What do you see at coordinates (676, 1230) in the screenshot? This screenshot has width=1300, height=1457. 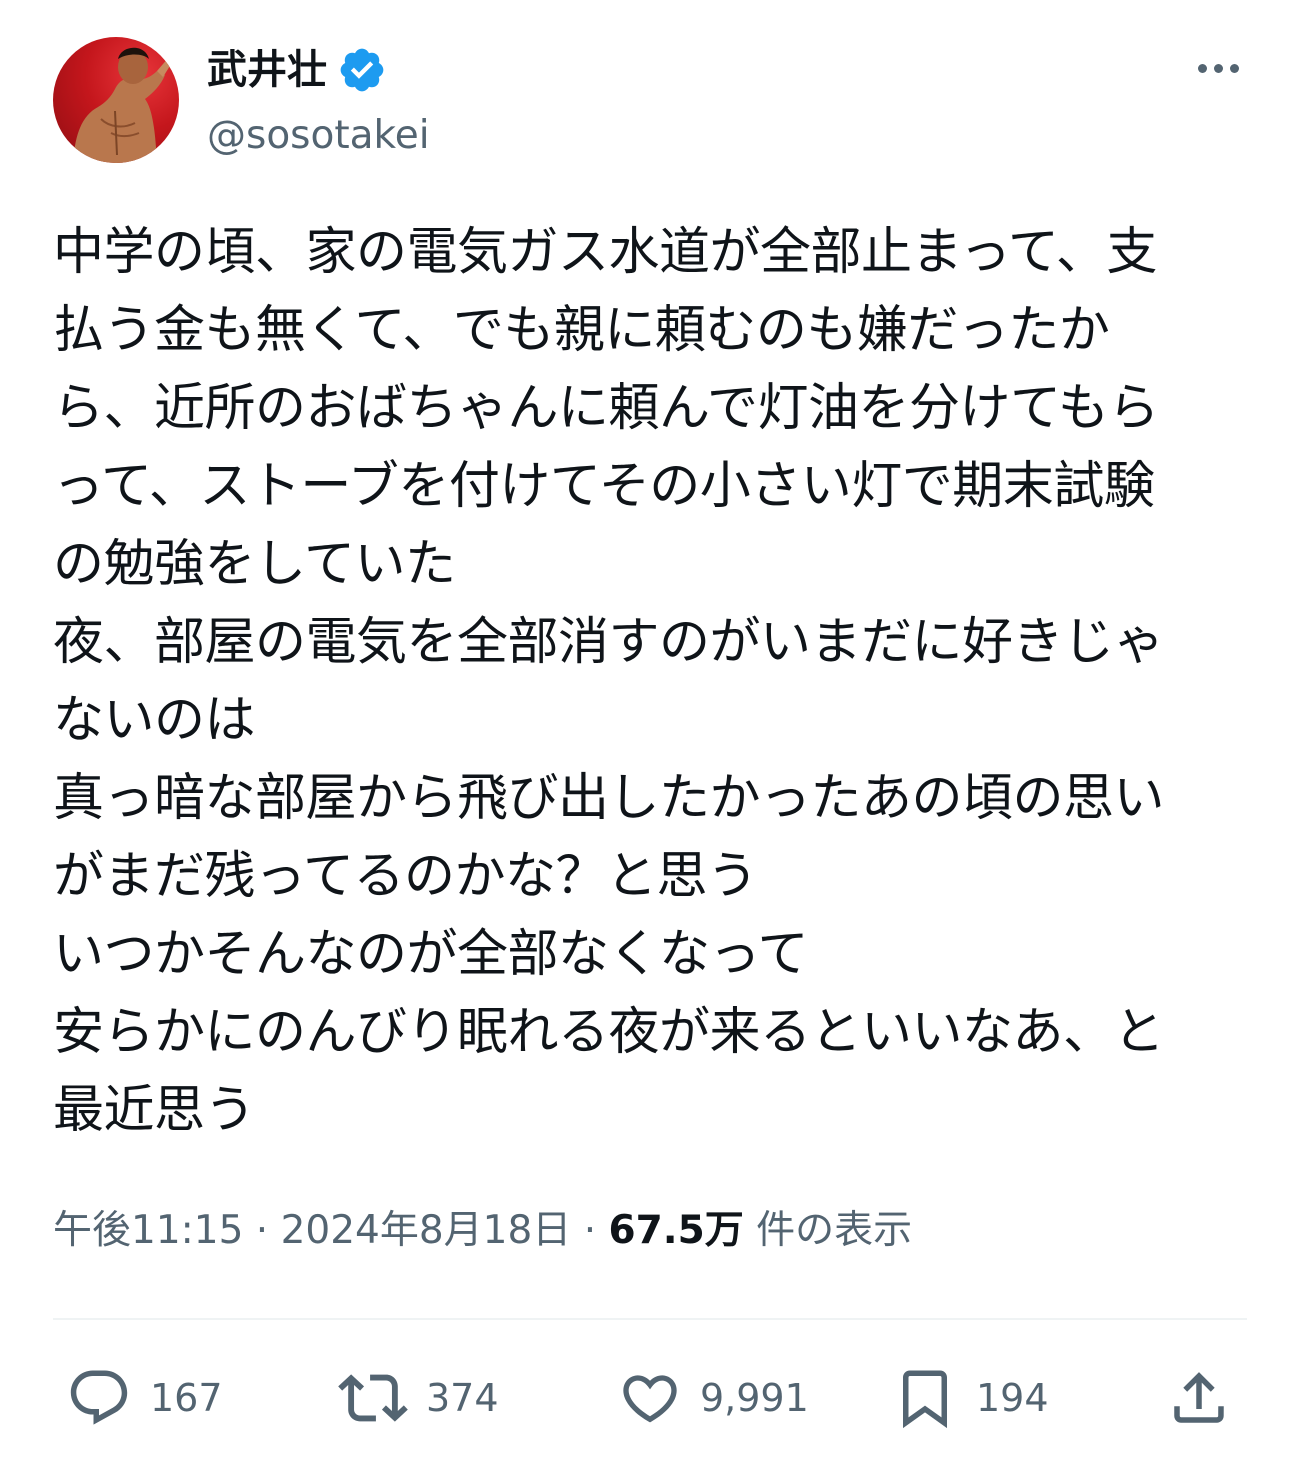 I see `views-count: 67.5万` at bounding box center [676, 1230].